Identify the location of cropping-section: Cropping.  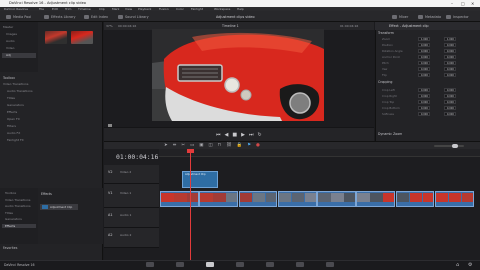
(385, 82).